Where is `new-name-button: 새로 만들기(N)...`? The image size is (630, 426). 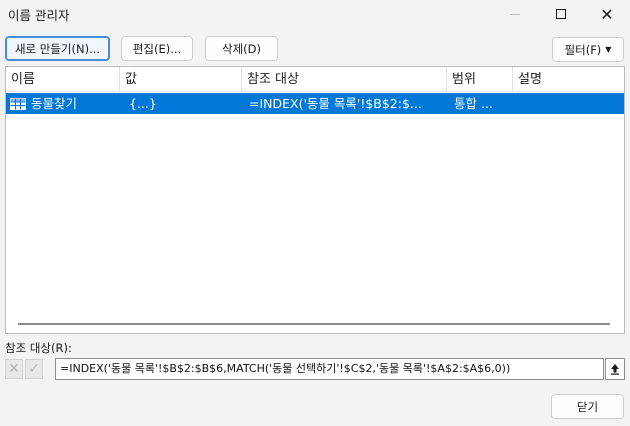
new-name-button: 새로 만들기(N)... is located at coordinates (57, 48).